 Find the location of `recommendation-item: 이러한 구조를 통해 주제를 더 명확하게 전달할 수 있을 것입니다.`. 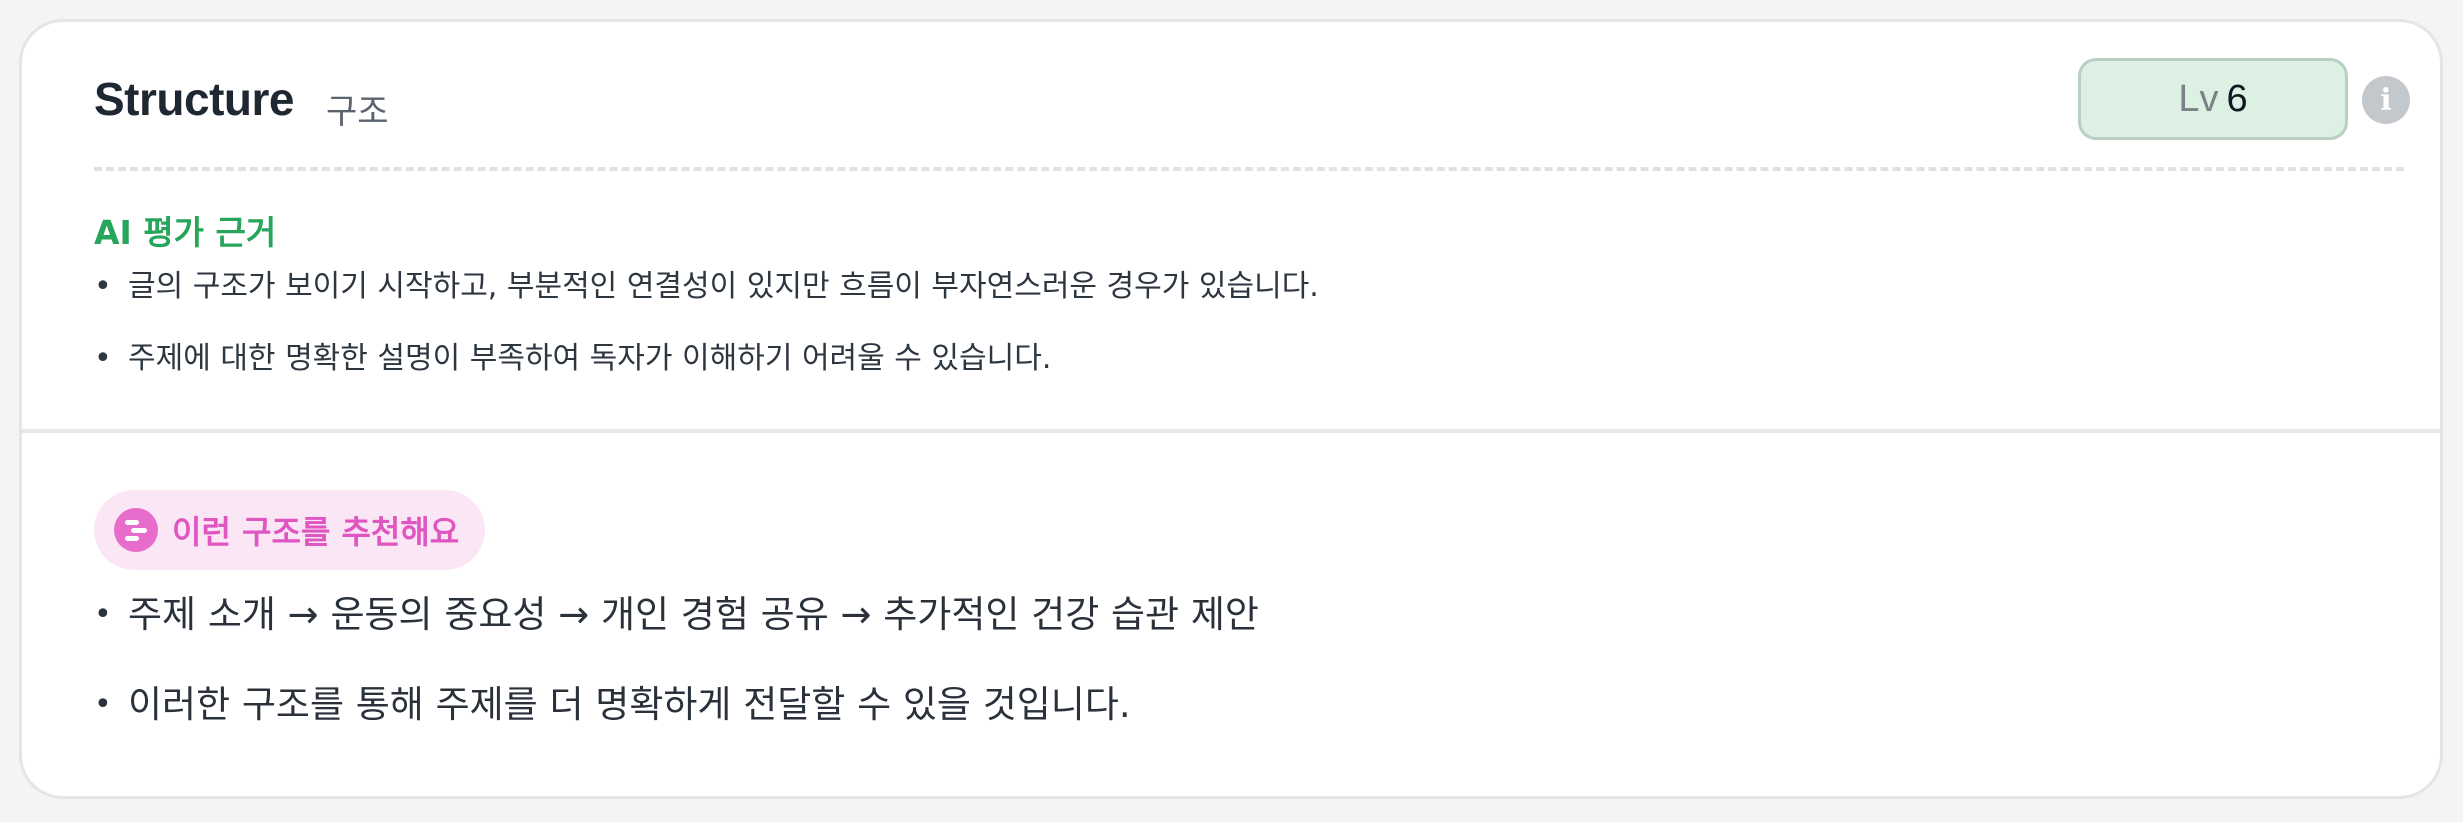

recommendation-item: 이러한 구조를 통해 주제를 더 명확하게 전달할 수 있을 것입니다. is located at coordinates (676, 725).